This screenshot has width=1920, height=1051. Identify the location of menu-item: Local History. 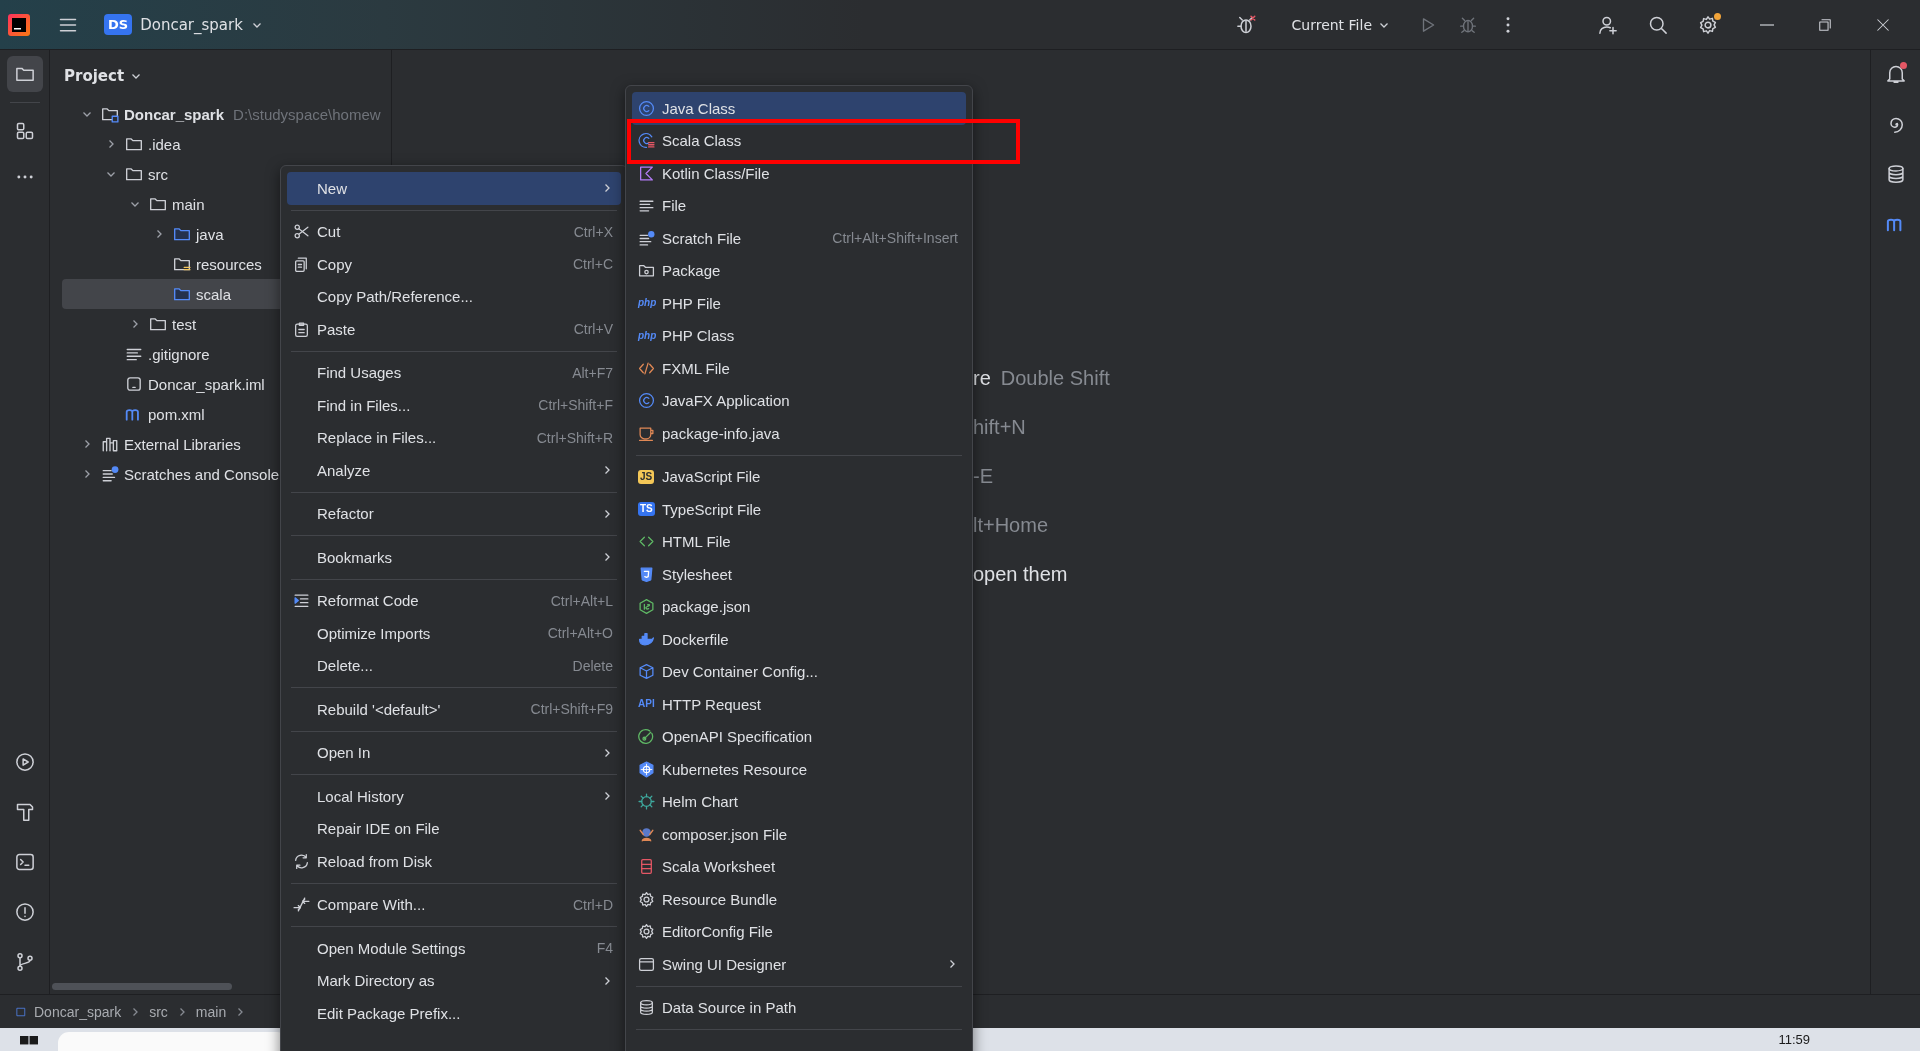
(454, 796).